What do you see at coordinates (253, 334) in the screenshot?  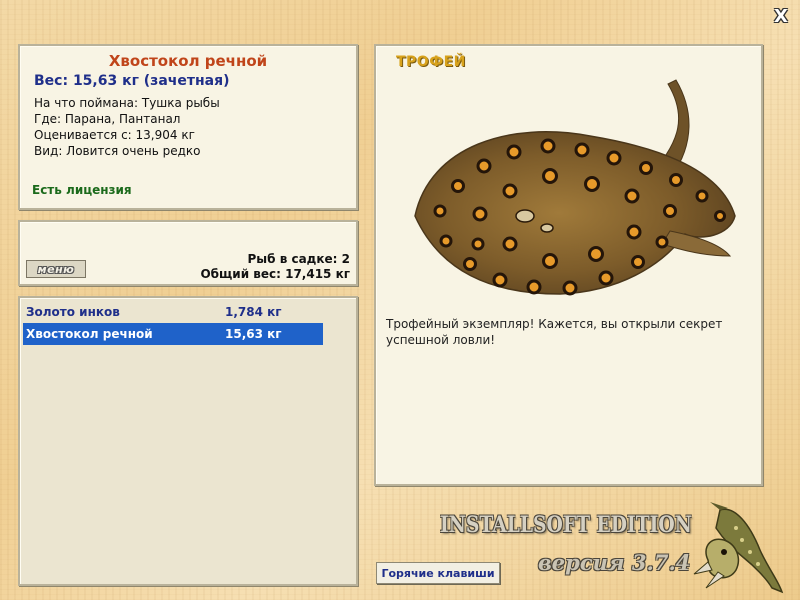 I see `catch-weight: 15,63 кг` at bounding box center [253, 334].